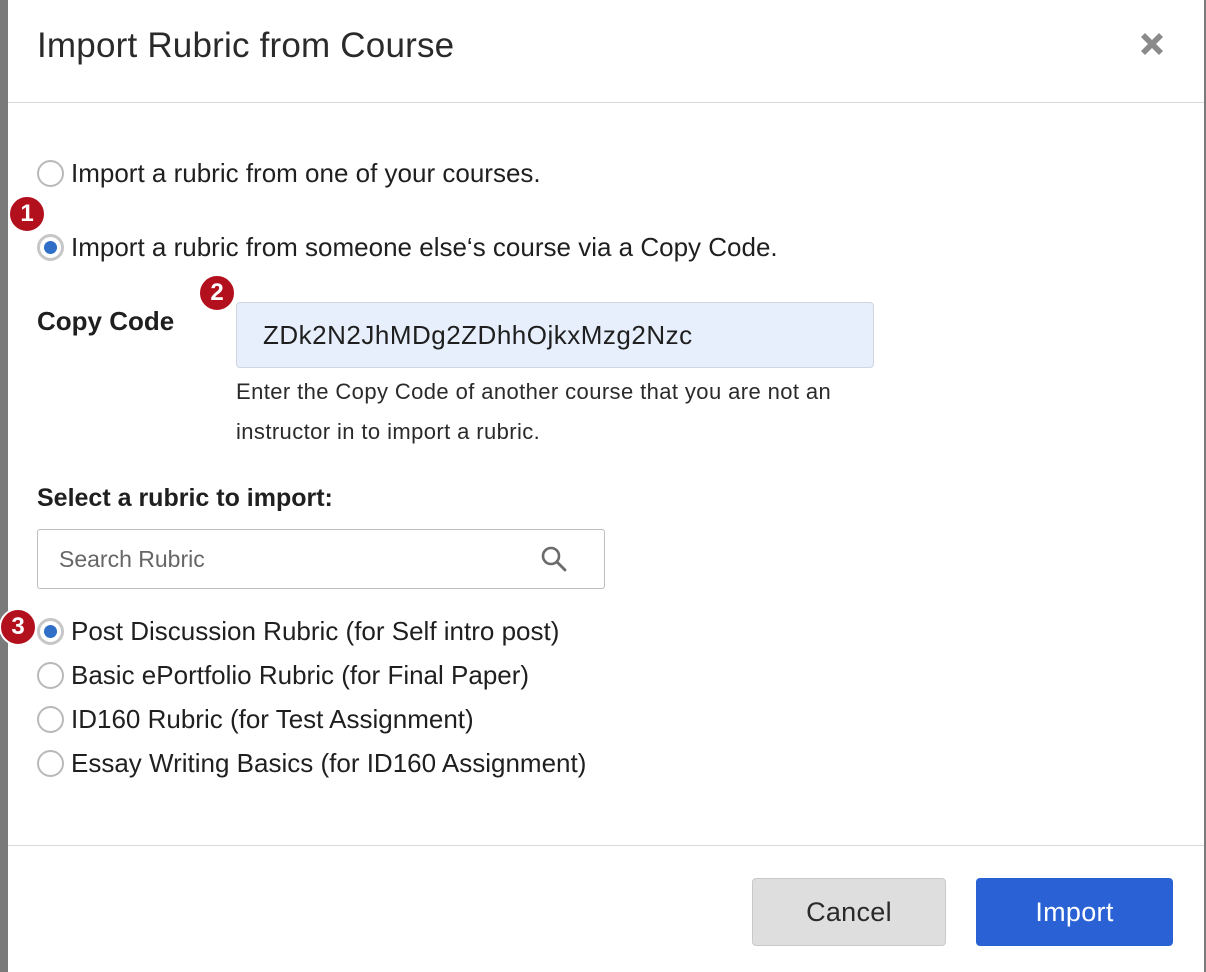 This screenshot has width=1206, height=972. What do you see at coordinates (1152, 44) in the screenshot?
I see `close-icon` at bounding box center [1152, 44].